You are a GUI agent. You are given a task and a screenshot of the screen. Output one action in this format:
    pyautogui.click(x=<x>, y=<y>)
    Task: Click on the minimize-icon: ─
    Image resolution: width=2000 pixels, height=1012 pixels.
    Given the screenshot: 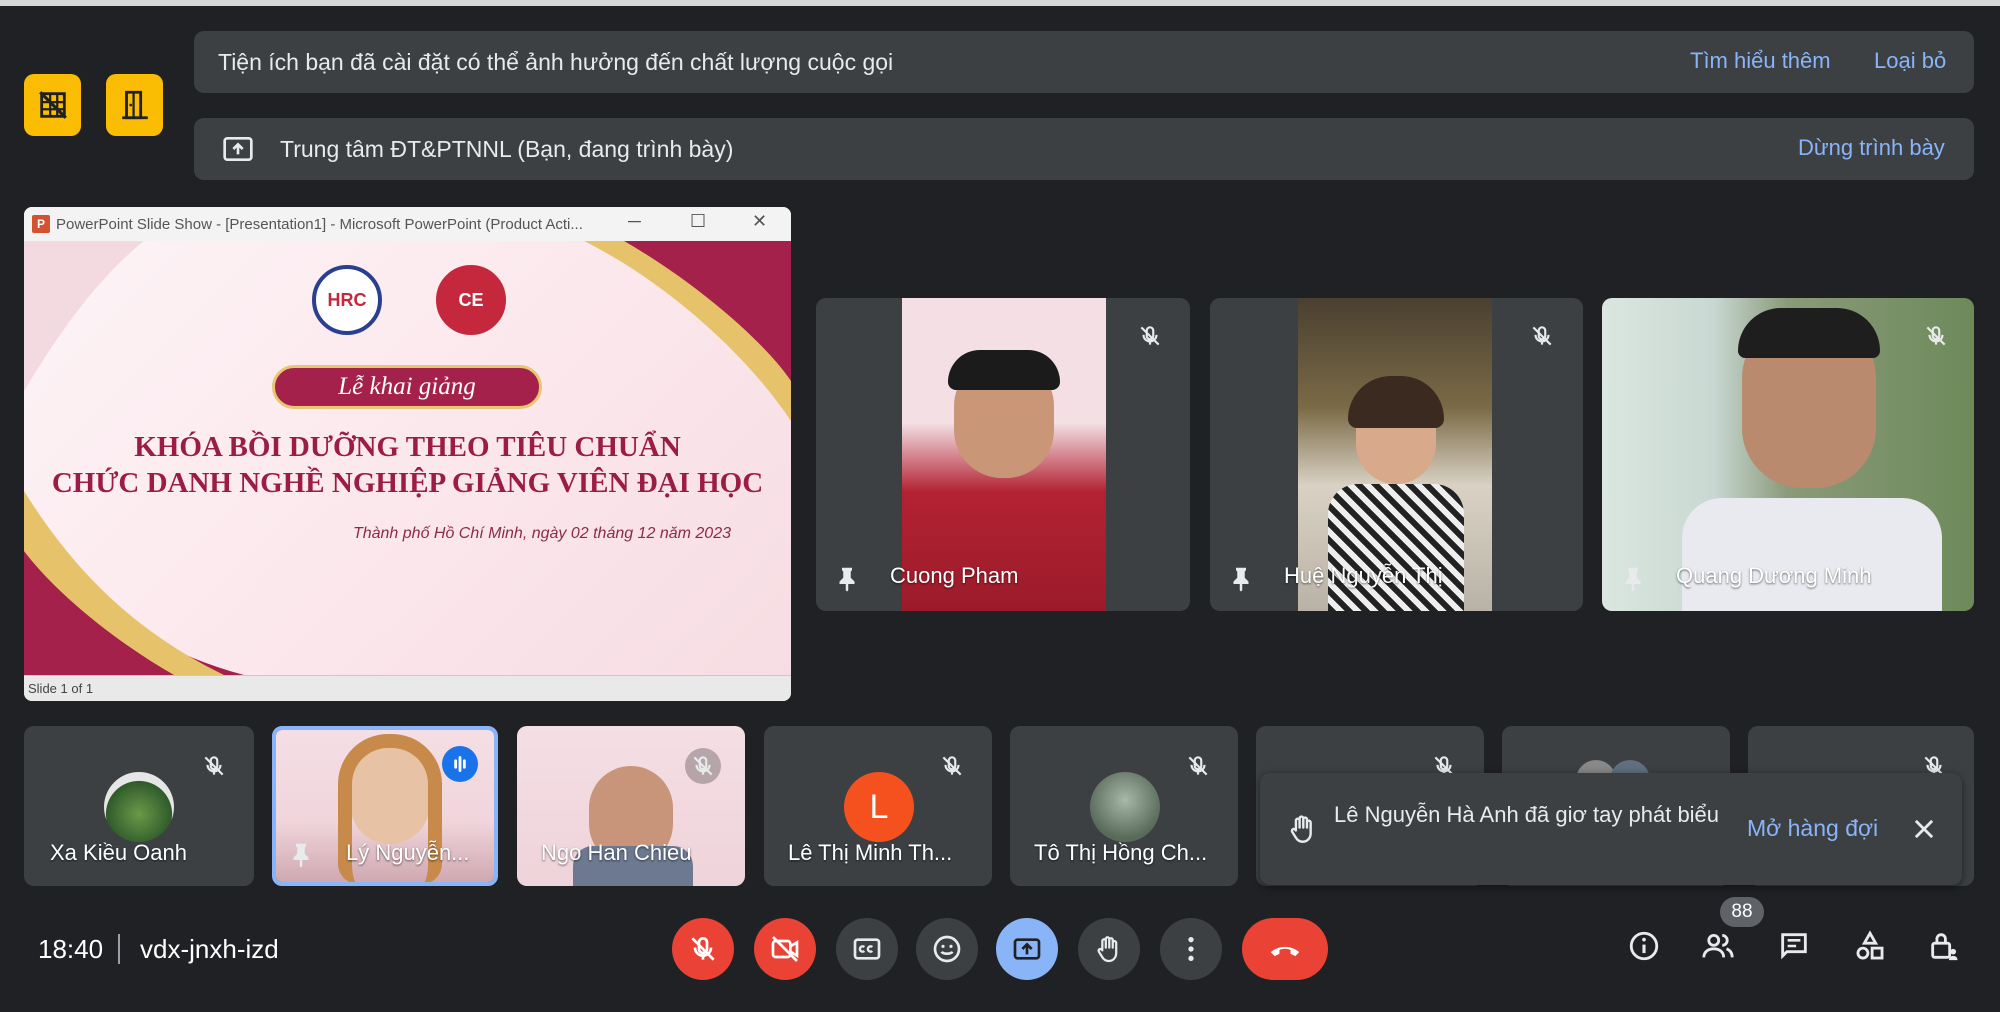 What is the action you would take?
    pyautogui.click(x=634, y=221)
    